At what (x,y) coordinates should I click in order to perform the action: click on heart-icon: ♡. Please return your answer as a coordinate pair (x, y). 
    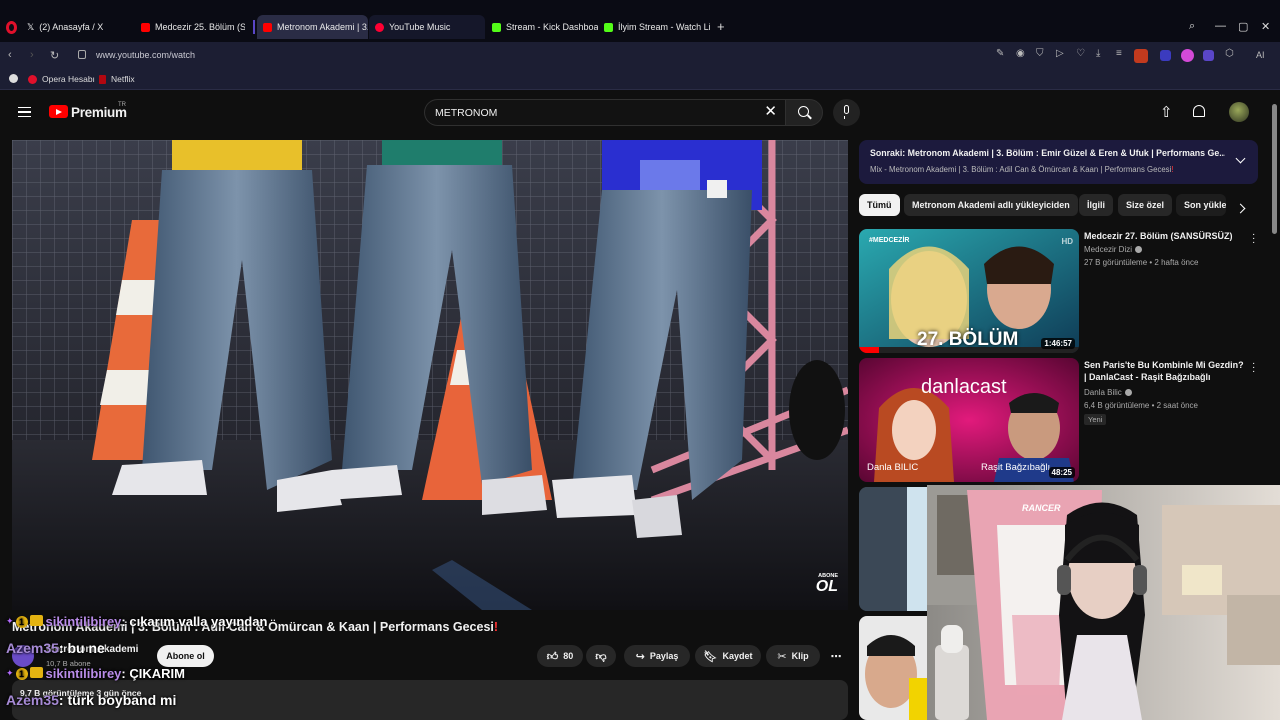
    Looking at the image, I should click on (1080, 53).